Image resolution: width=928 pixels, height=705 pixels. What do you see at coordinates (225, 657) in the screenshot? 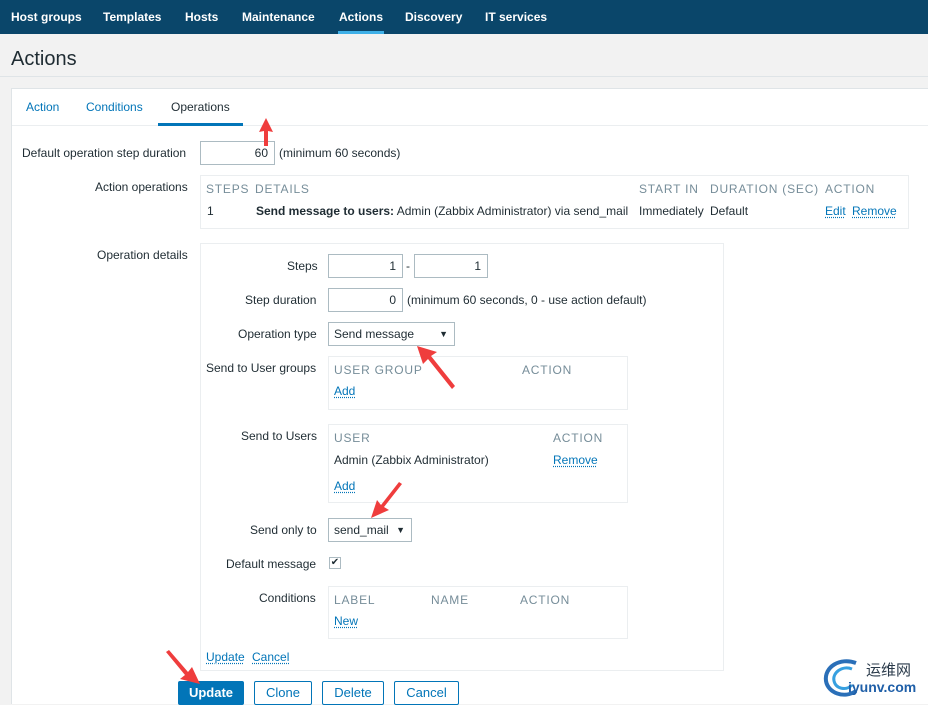
I see `details-update-link: Update` at bounding box center [225, 657].